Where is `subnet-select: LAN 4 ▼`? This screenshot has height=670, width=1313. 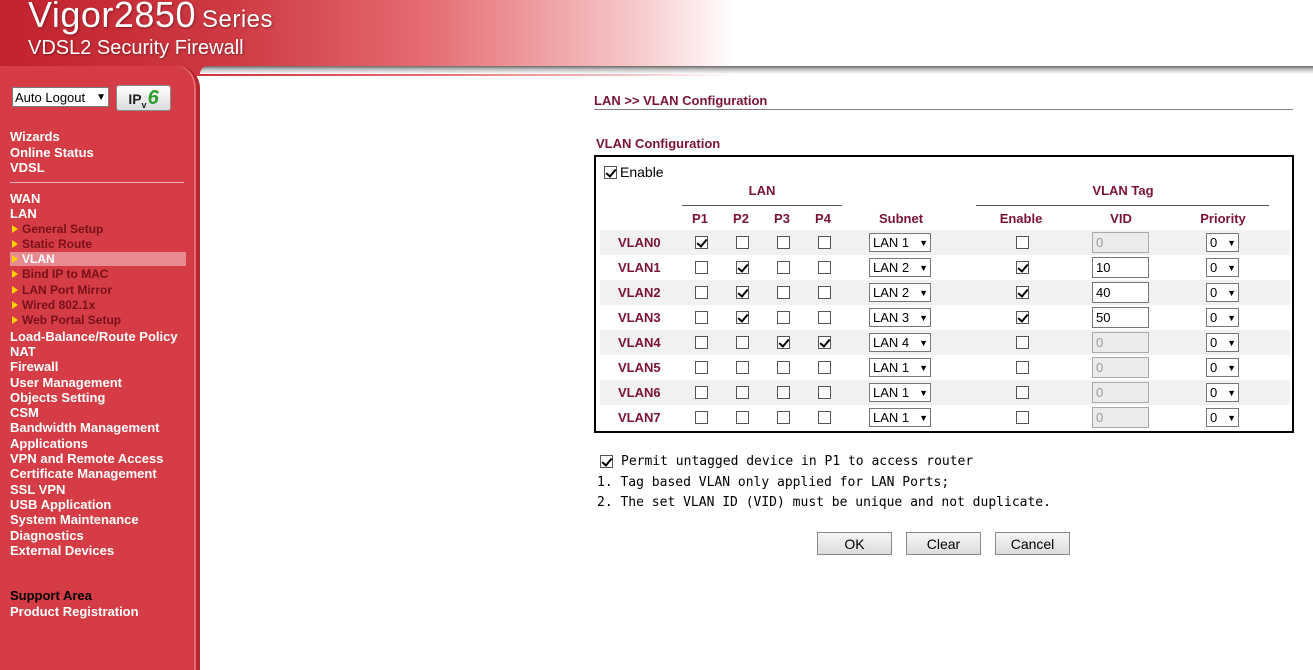 subnet-select: LAN 4 ▼ is located at coordinates (900, 342).